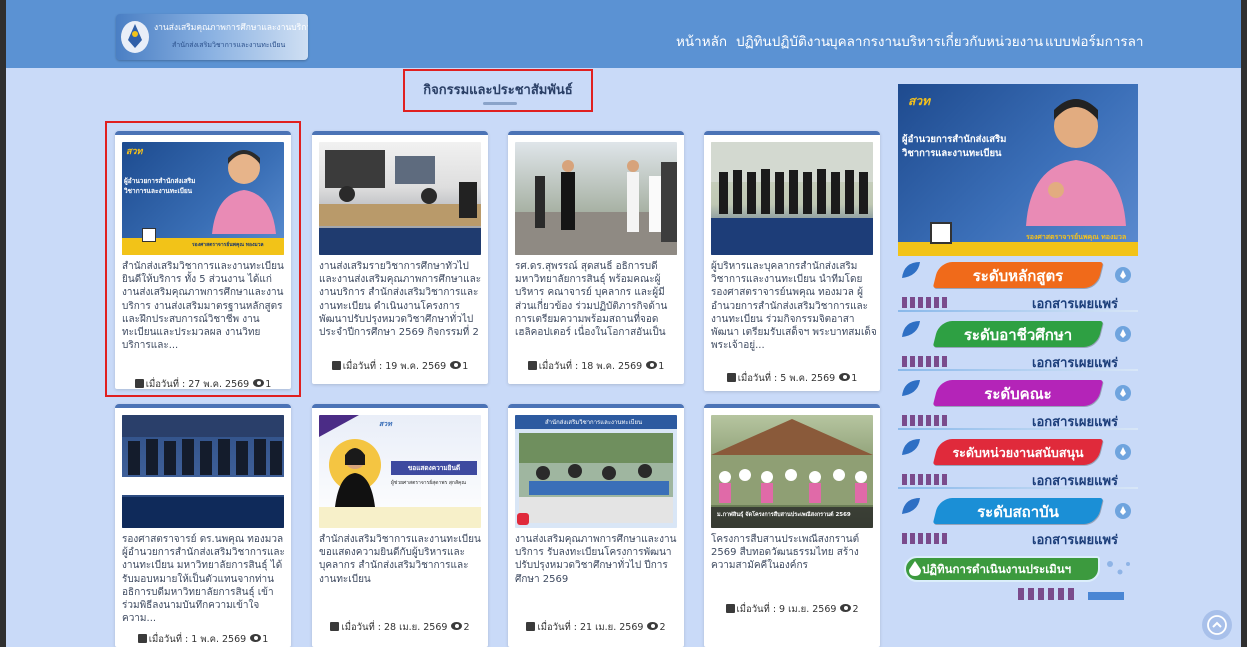 The width and height of the screenshot is (1247, 647). Describe the element at coordinates (952, 153) in the screenshot. I see `banner-title-line2: วิชาการและงานทะเบียน` at that location.